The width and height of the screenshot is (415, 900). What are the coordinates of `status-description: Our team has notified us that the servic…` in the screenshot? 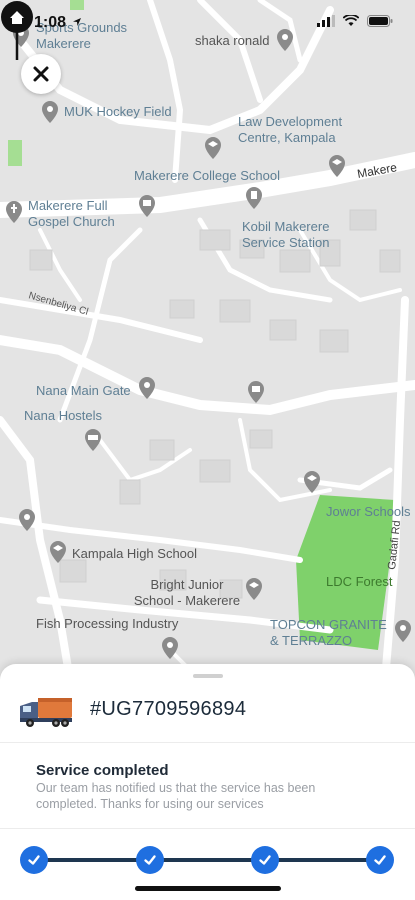 It's located at (176, 796).